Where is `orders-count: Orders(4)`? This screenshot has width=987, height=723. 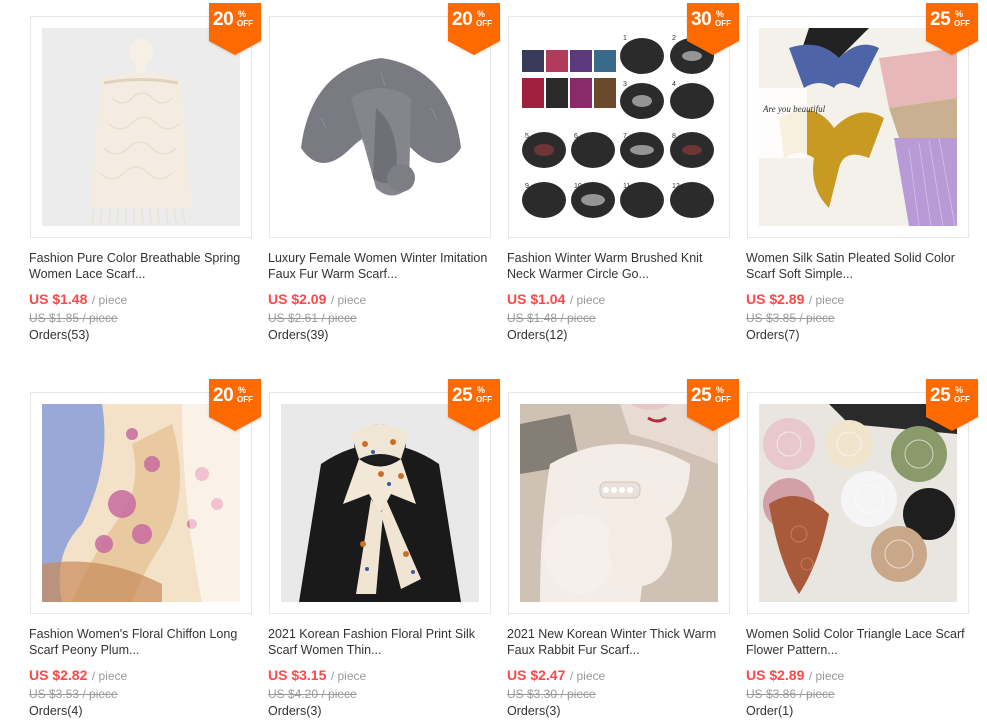 orders-count: Orders(4) is located at coordinates (56, 711).